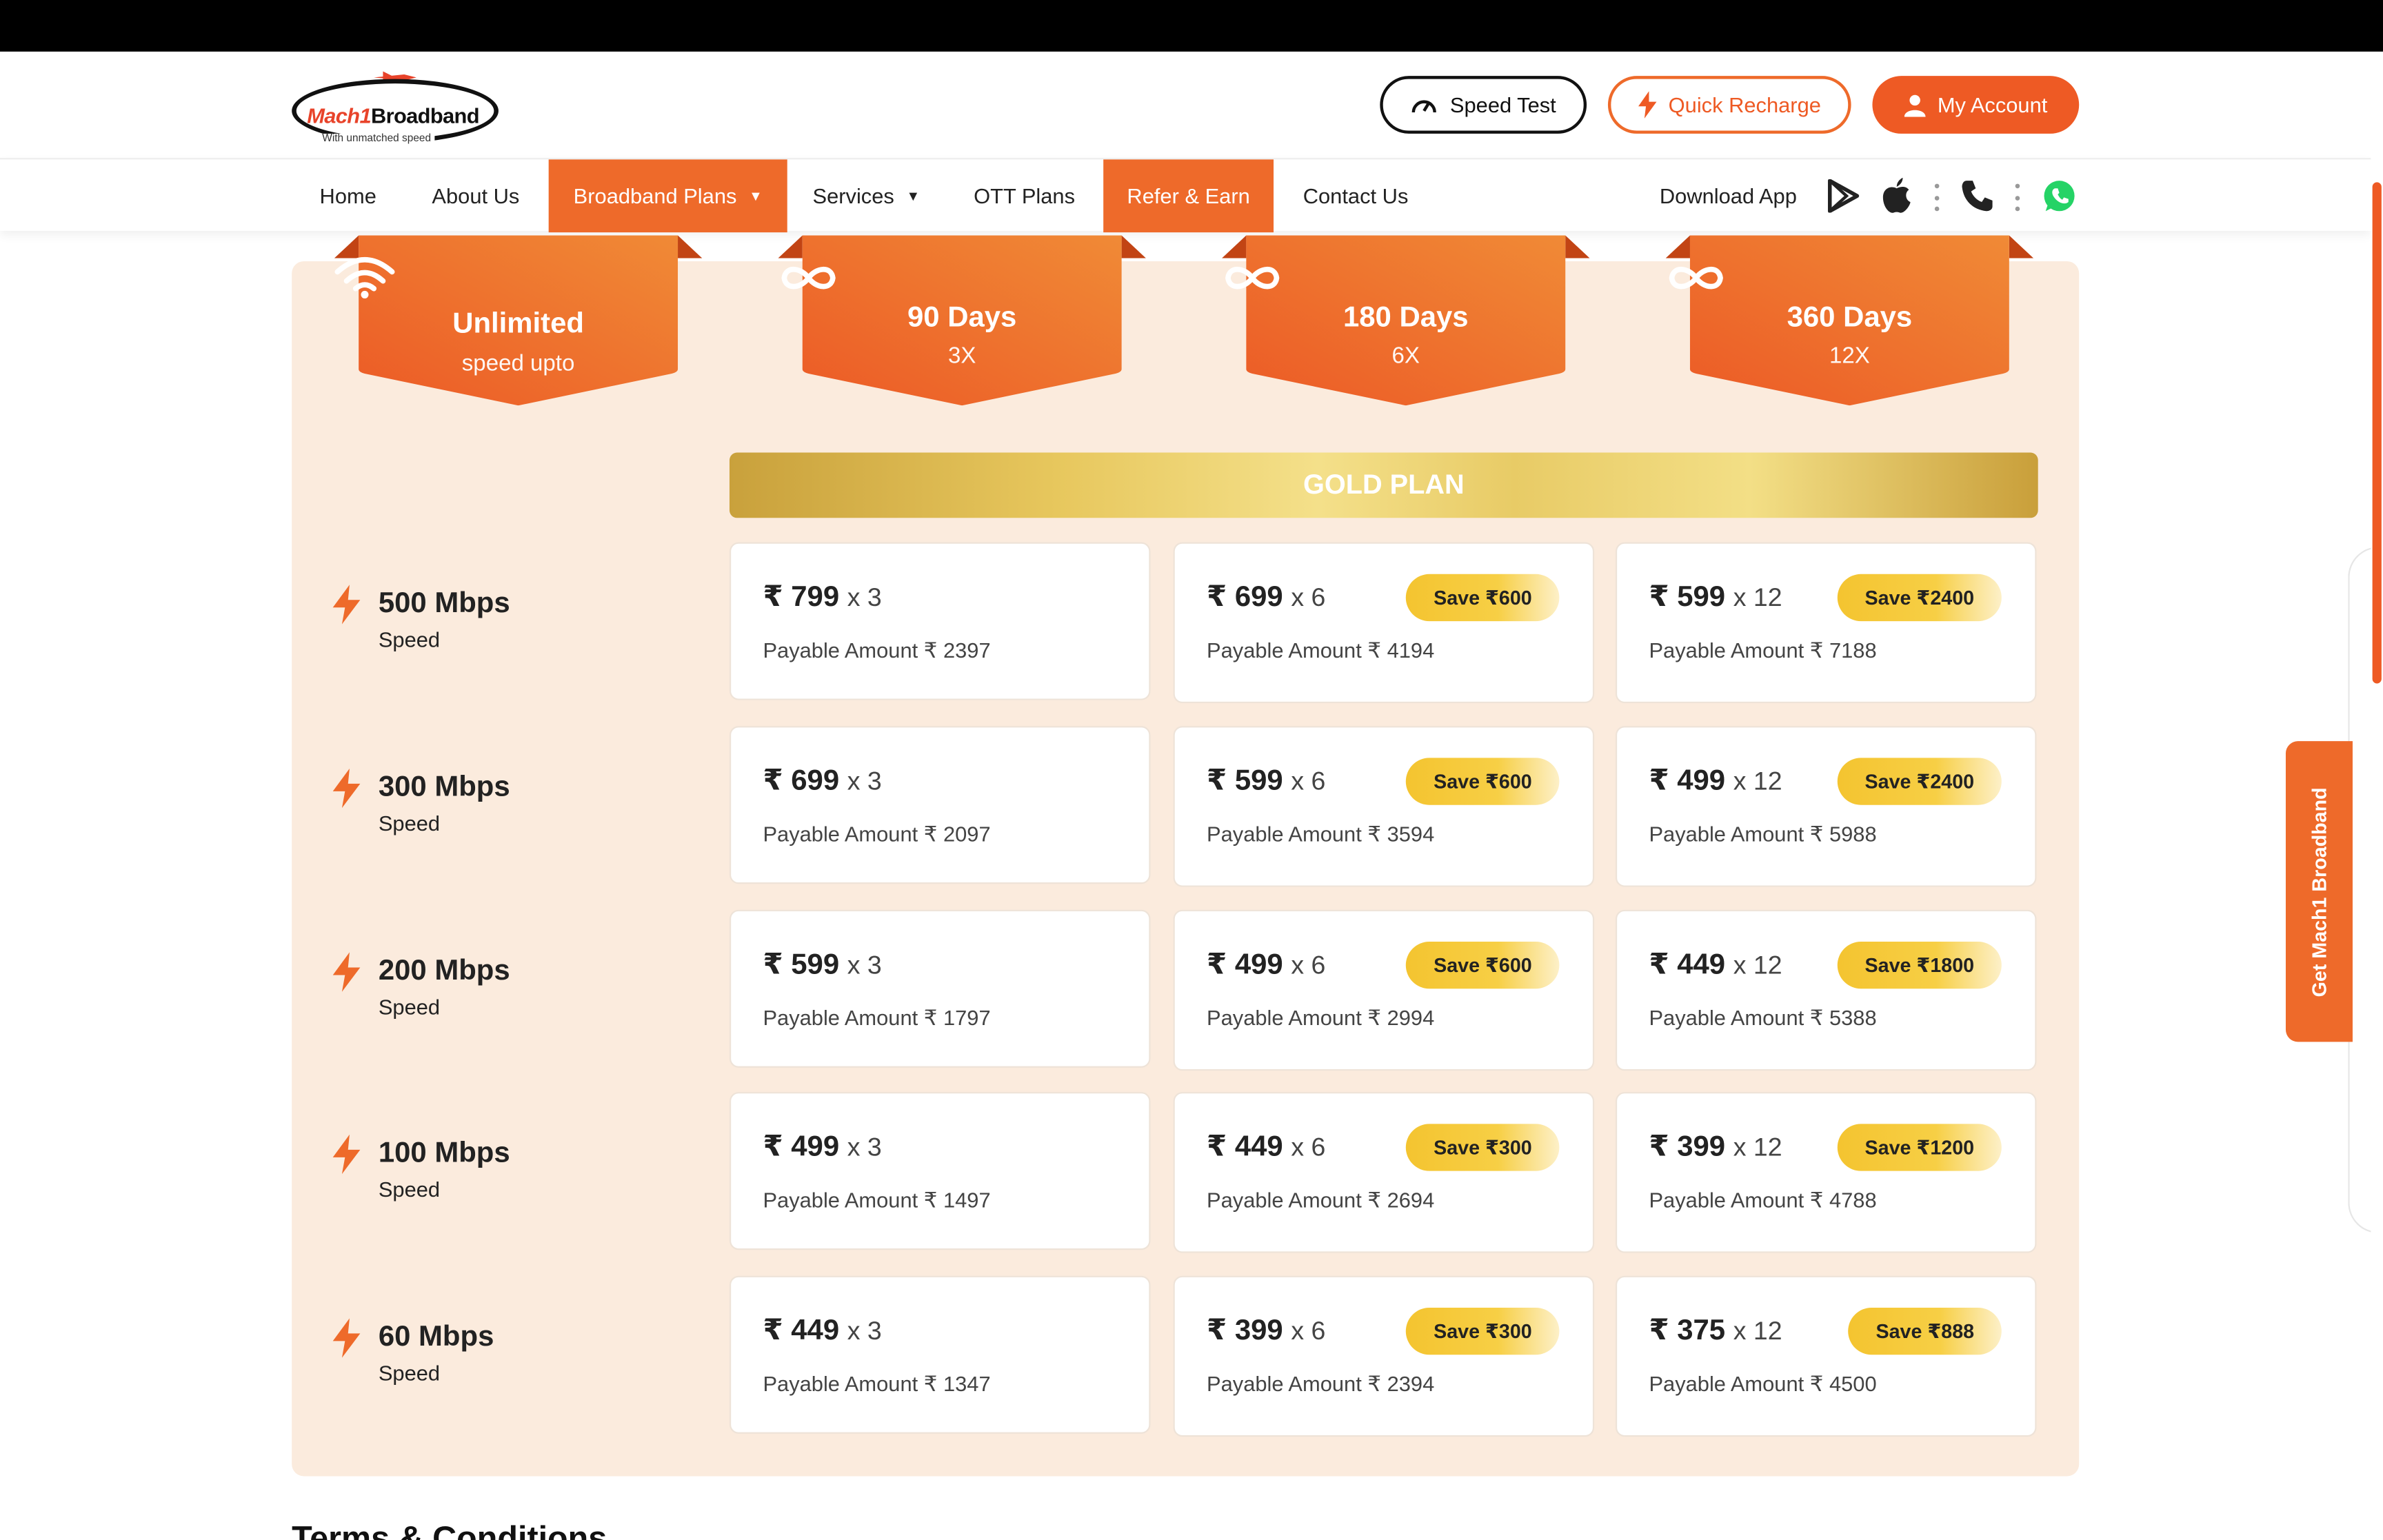 This screenshot has height=1540, width=2383. Describe the element at coordinates (967, 1018) in the screenshot. I see `payable-value: 1797` at that location.